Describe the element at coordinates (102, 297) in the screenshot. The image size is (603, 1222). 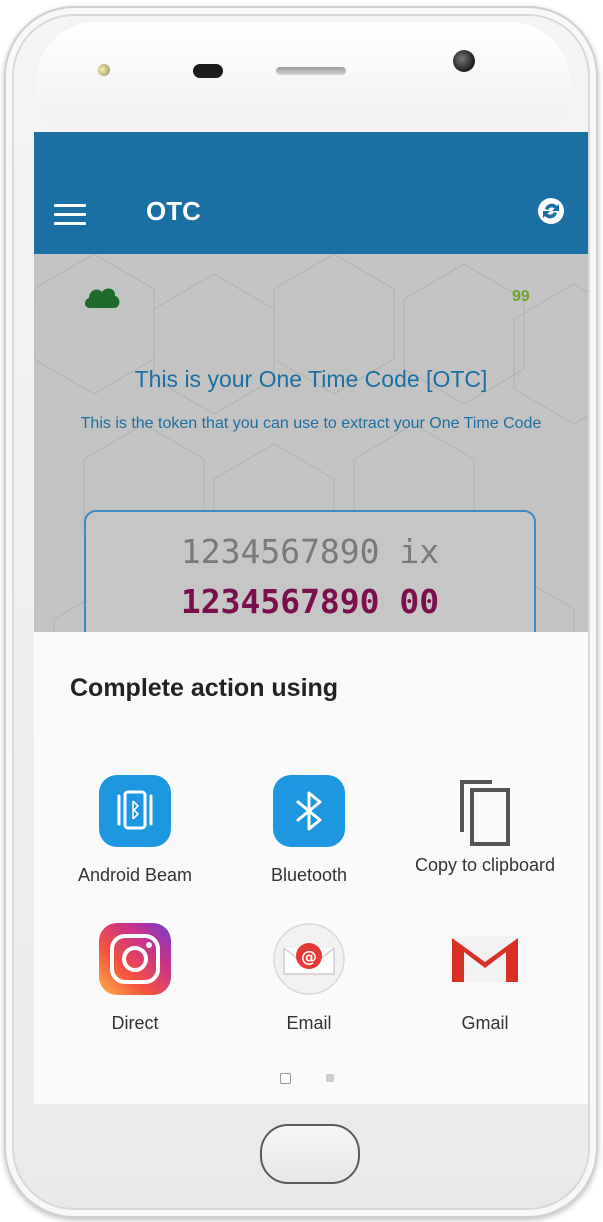
I see `cloud-icon` at that location.